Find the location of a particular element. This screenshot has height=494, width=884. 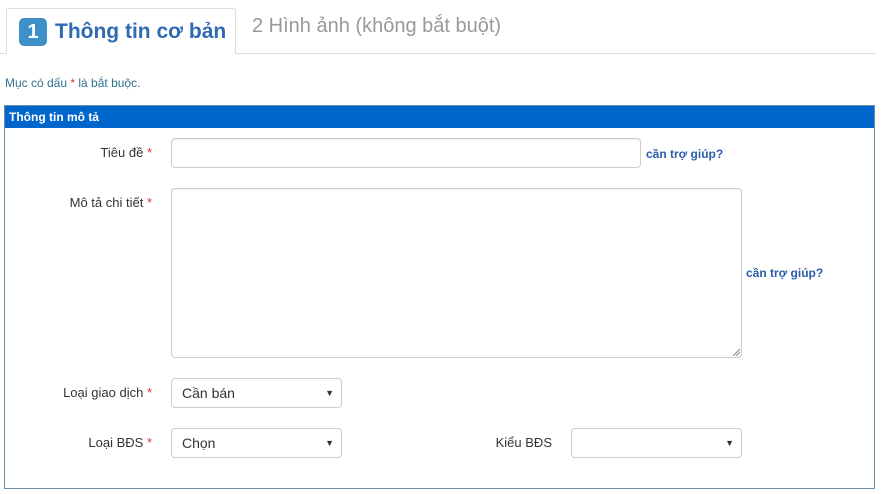

required-note: Mục có dấu * là bắt buộc. is located at coordinates (73, 83).